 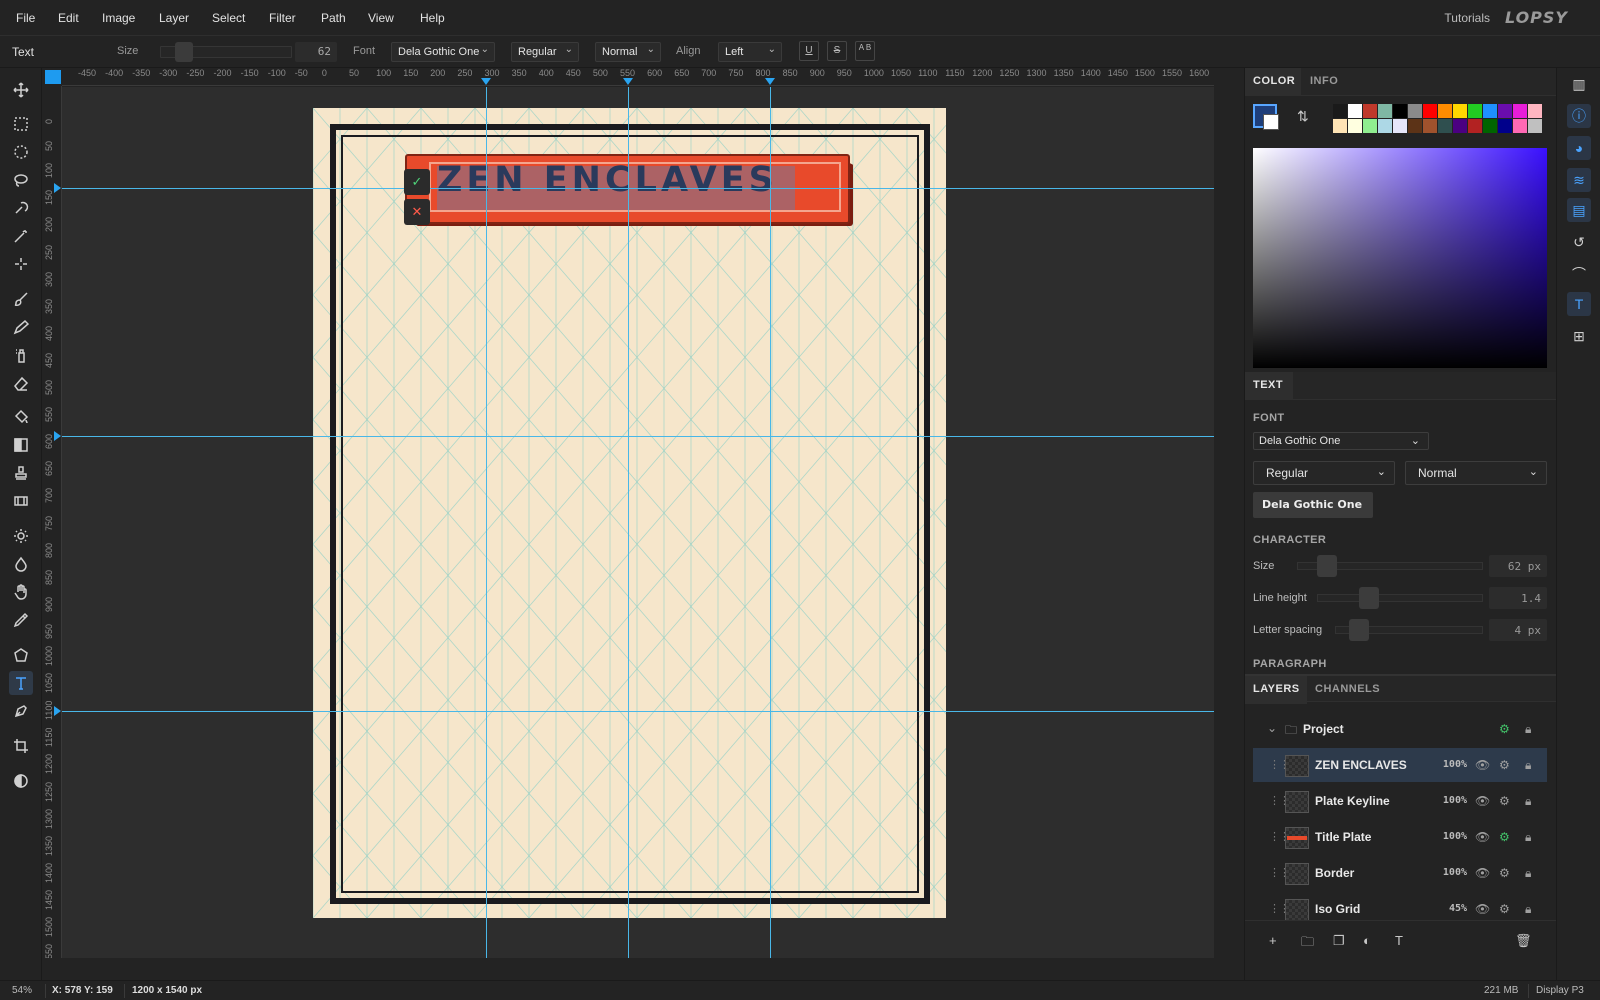 I want to click on dodge-tool, so click(x=21, y=536).